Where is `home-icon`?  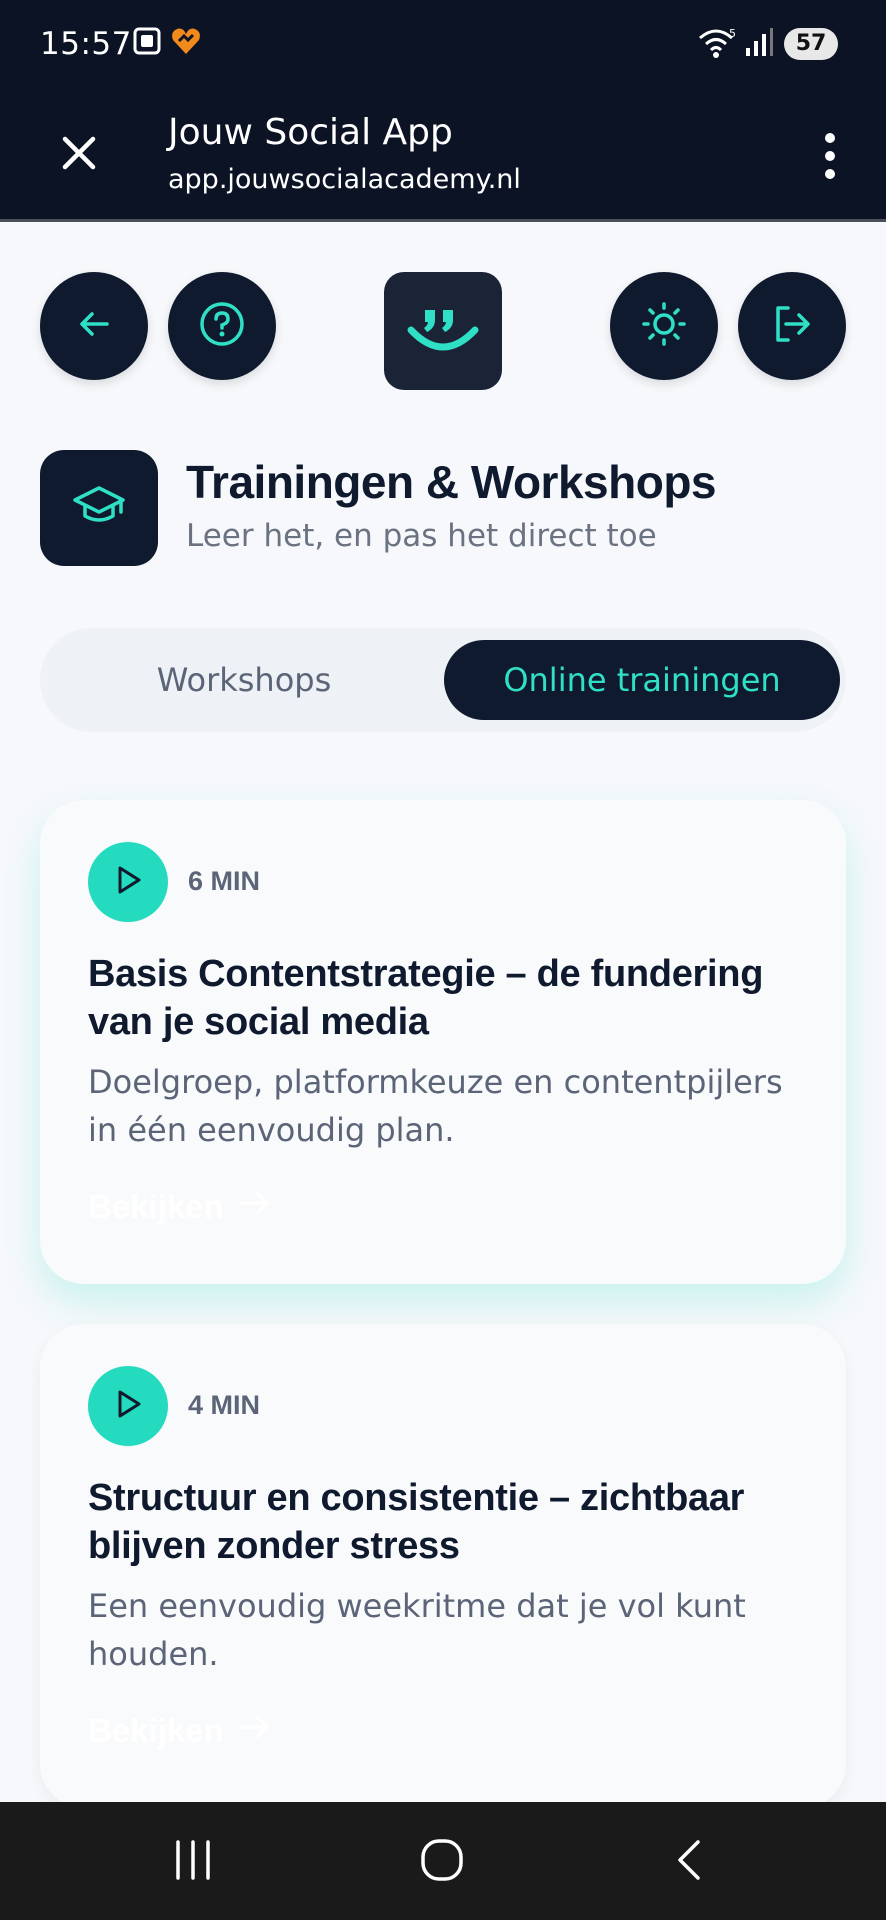
home-icon is located at coordinates (442, 1862).